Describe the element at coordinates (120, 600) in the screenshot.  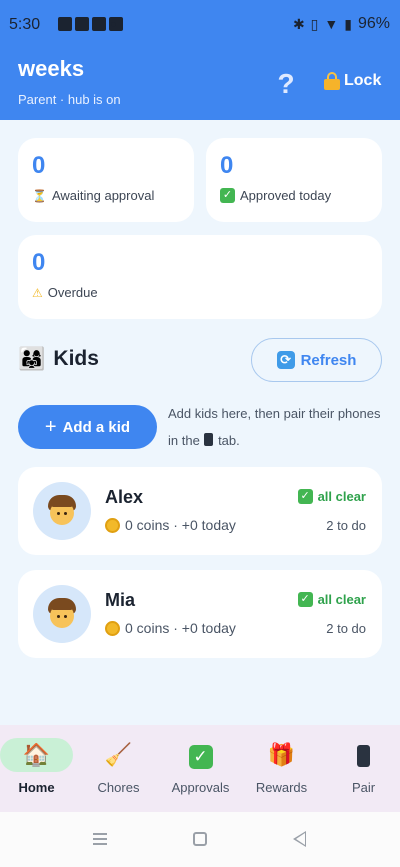
I see `kid-name: Mia` at that location.